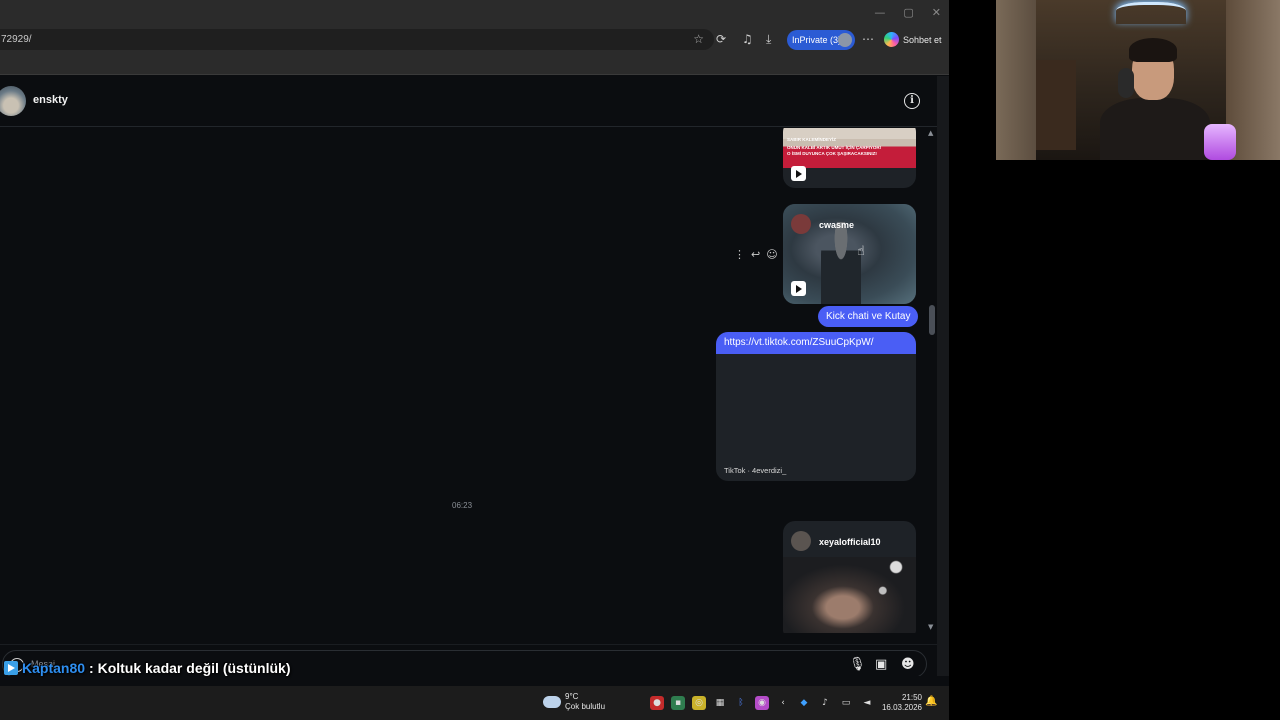 The image size is (1280, 720). Describe the element at coordinates (857, 664) in the screenshot. I see `microphone-icon: 🎙` at that location.